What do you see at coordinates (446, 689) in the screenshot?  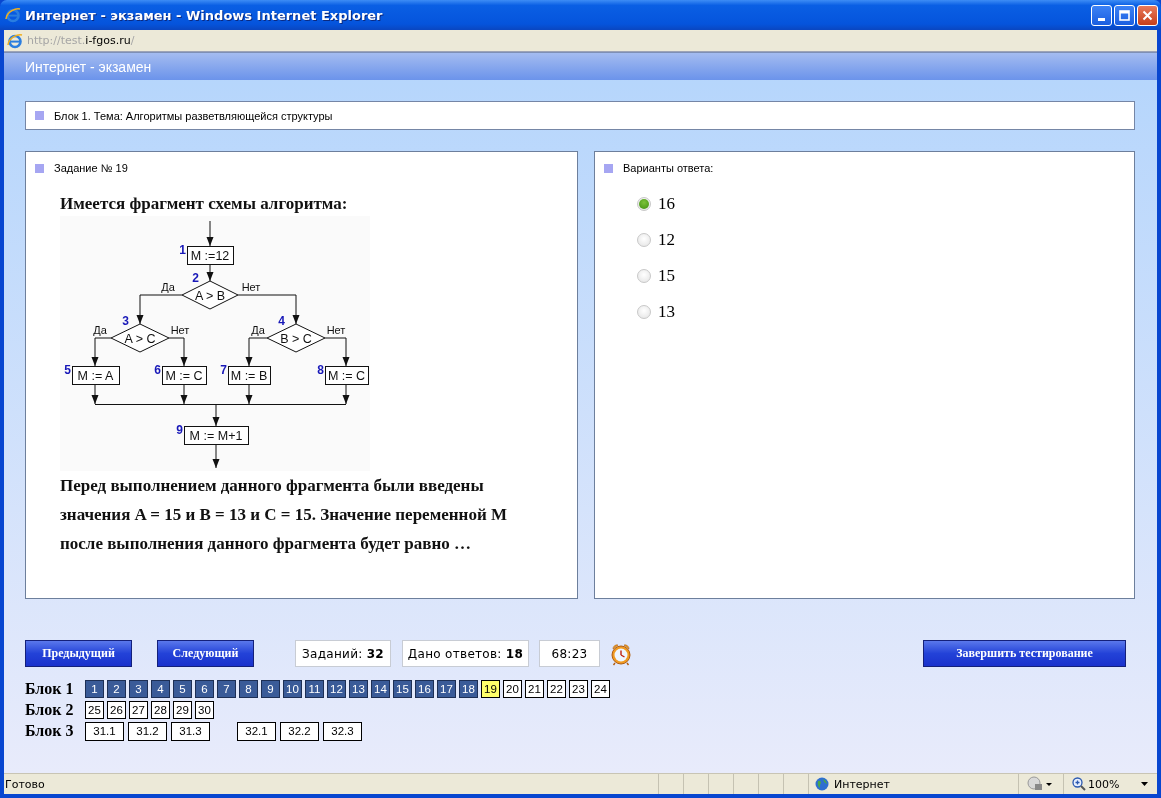 I see `question-number: 17` at bounding box center [446, 689].